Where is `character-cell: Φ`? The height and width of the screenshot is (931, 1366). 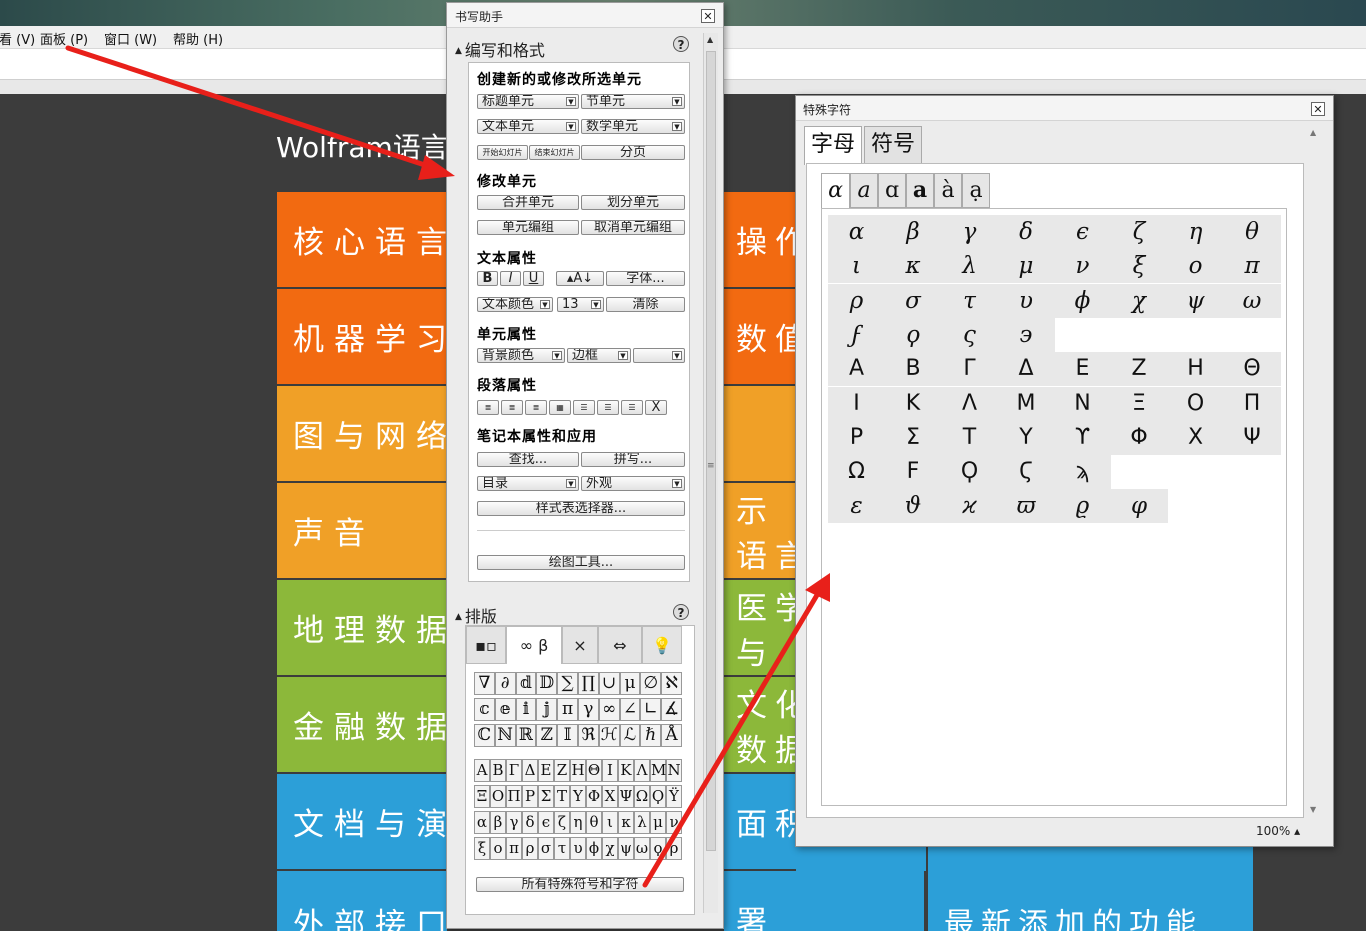
character-cell: Φ is located at coordinates (1139, 437).